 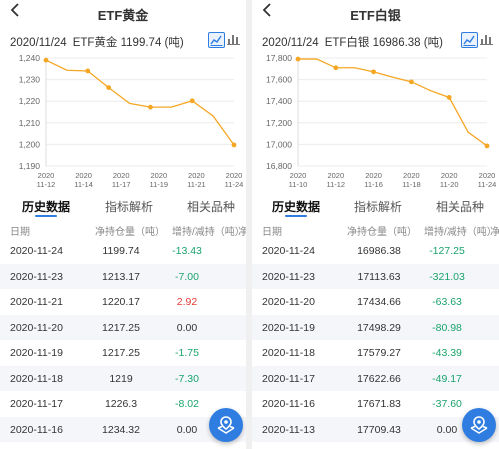 I want to click on table-row: 2020-11-21 1220.17 2.92, so click(x=123, y=302).